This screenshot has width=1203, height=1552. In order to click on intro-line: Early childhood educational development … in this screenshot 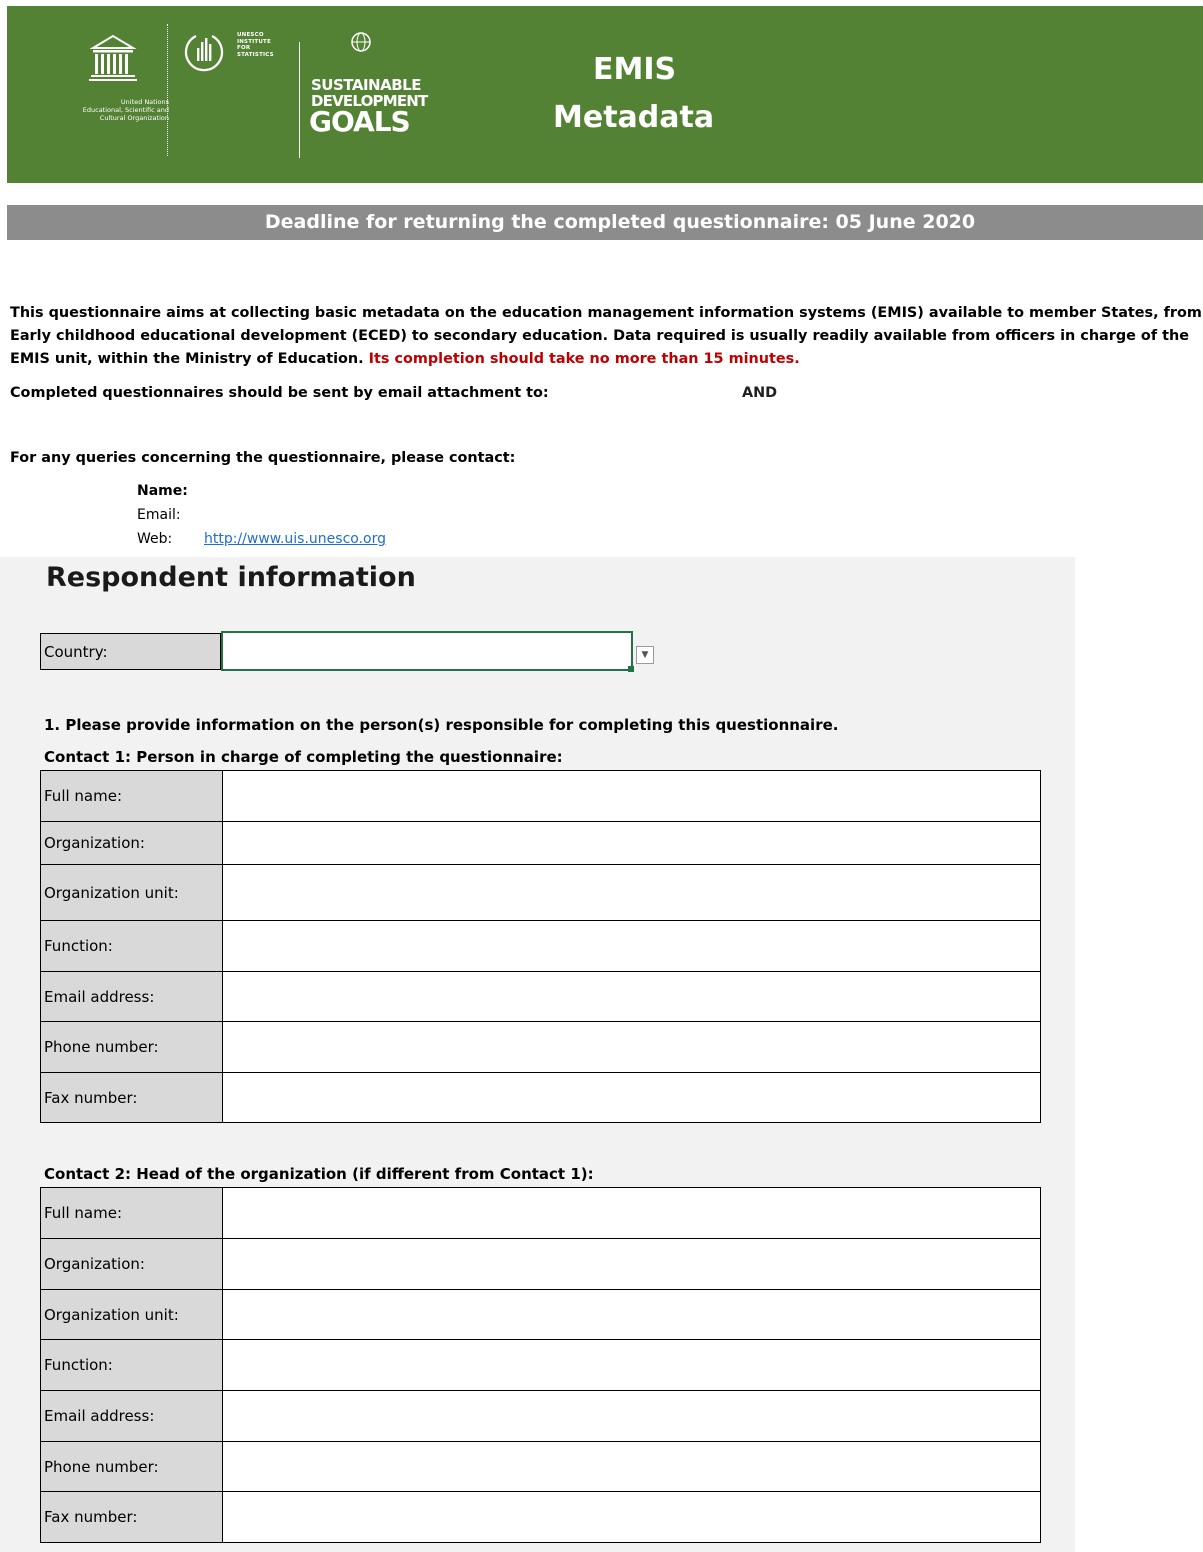, I will do `click(599, 336)`.